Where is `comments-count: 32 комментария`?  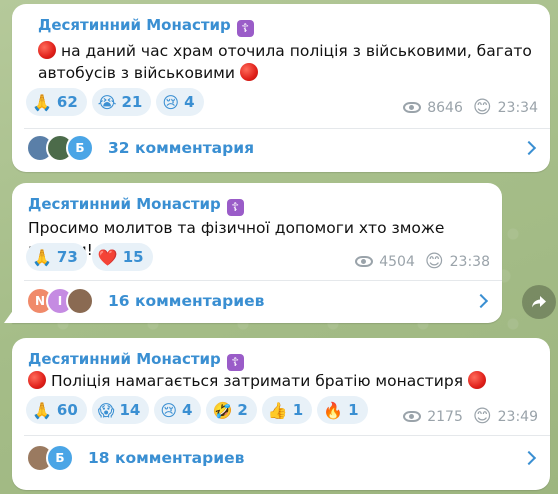
comments-count: 32 комментария is located at coordinates (181, 148).